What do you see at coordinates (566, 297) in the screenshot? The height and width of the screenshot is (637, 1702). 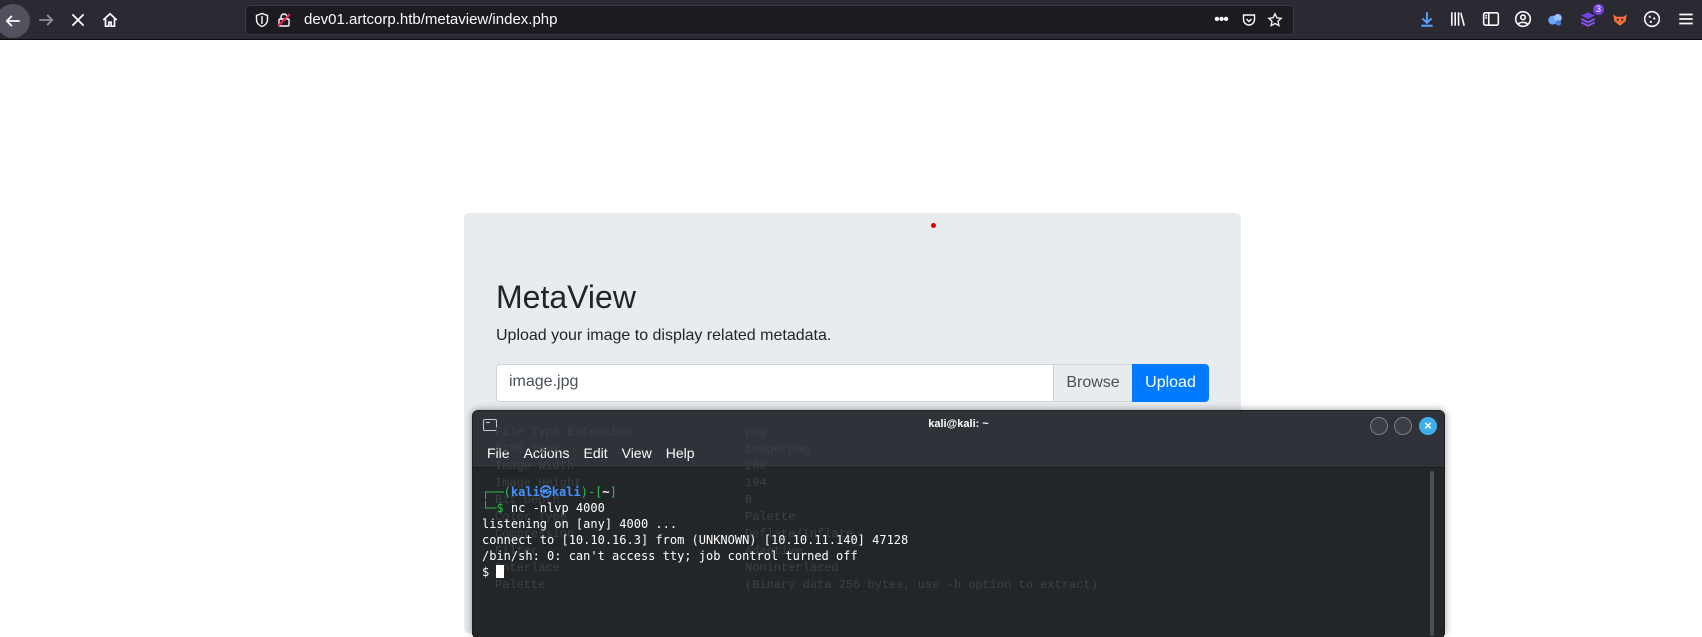 I see `page-title: MetaView` at bounding box center [566, 297].